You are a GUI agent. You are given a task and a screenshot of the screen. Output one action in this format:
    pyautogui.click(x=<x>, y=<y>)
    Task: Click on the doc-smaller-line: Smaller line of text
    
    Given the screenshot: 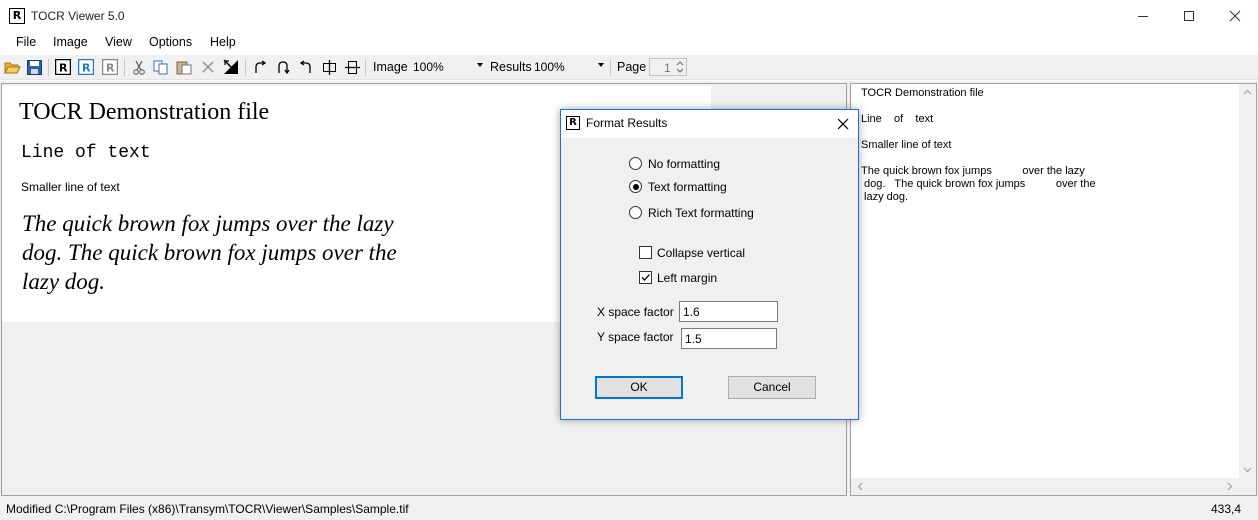 What is the action you would take?
    pyautogui.click(x=70, y=187)
    